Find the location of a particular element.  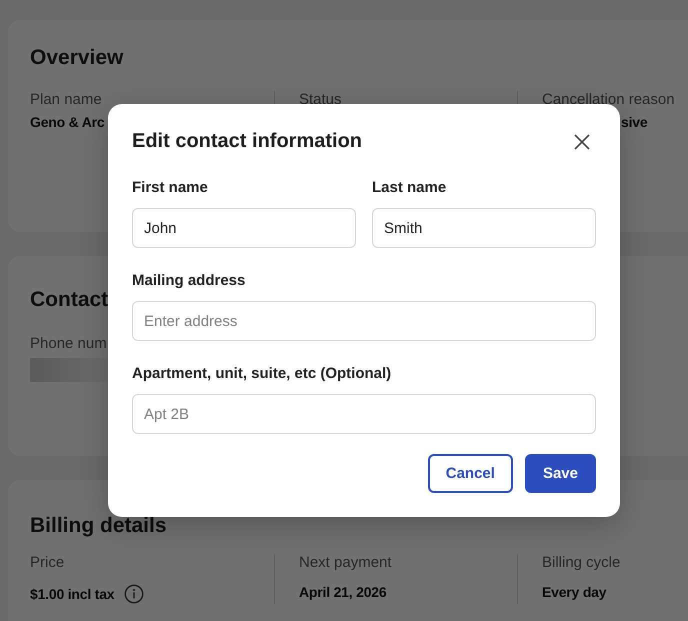

text-field: Apt 2B is located at coordinates (364, 414).